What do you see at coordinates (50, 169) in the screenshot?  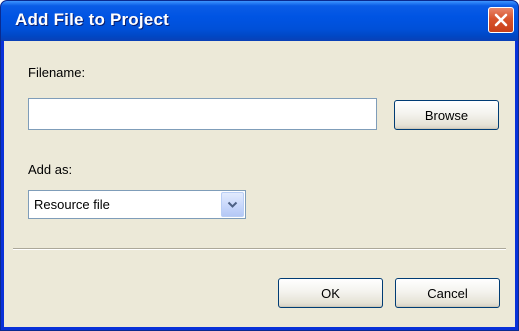 I see `add-as-label: Add as:` at bounding box center [50, 169].